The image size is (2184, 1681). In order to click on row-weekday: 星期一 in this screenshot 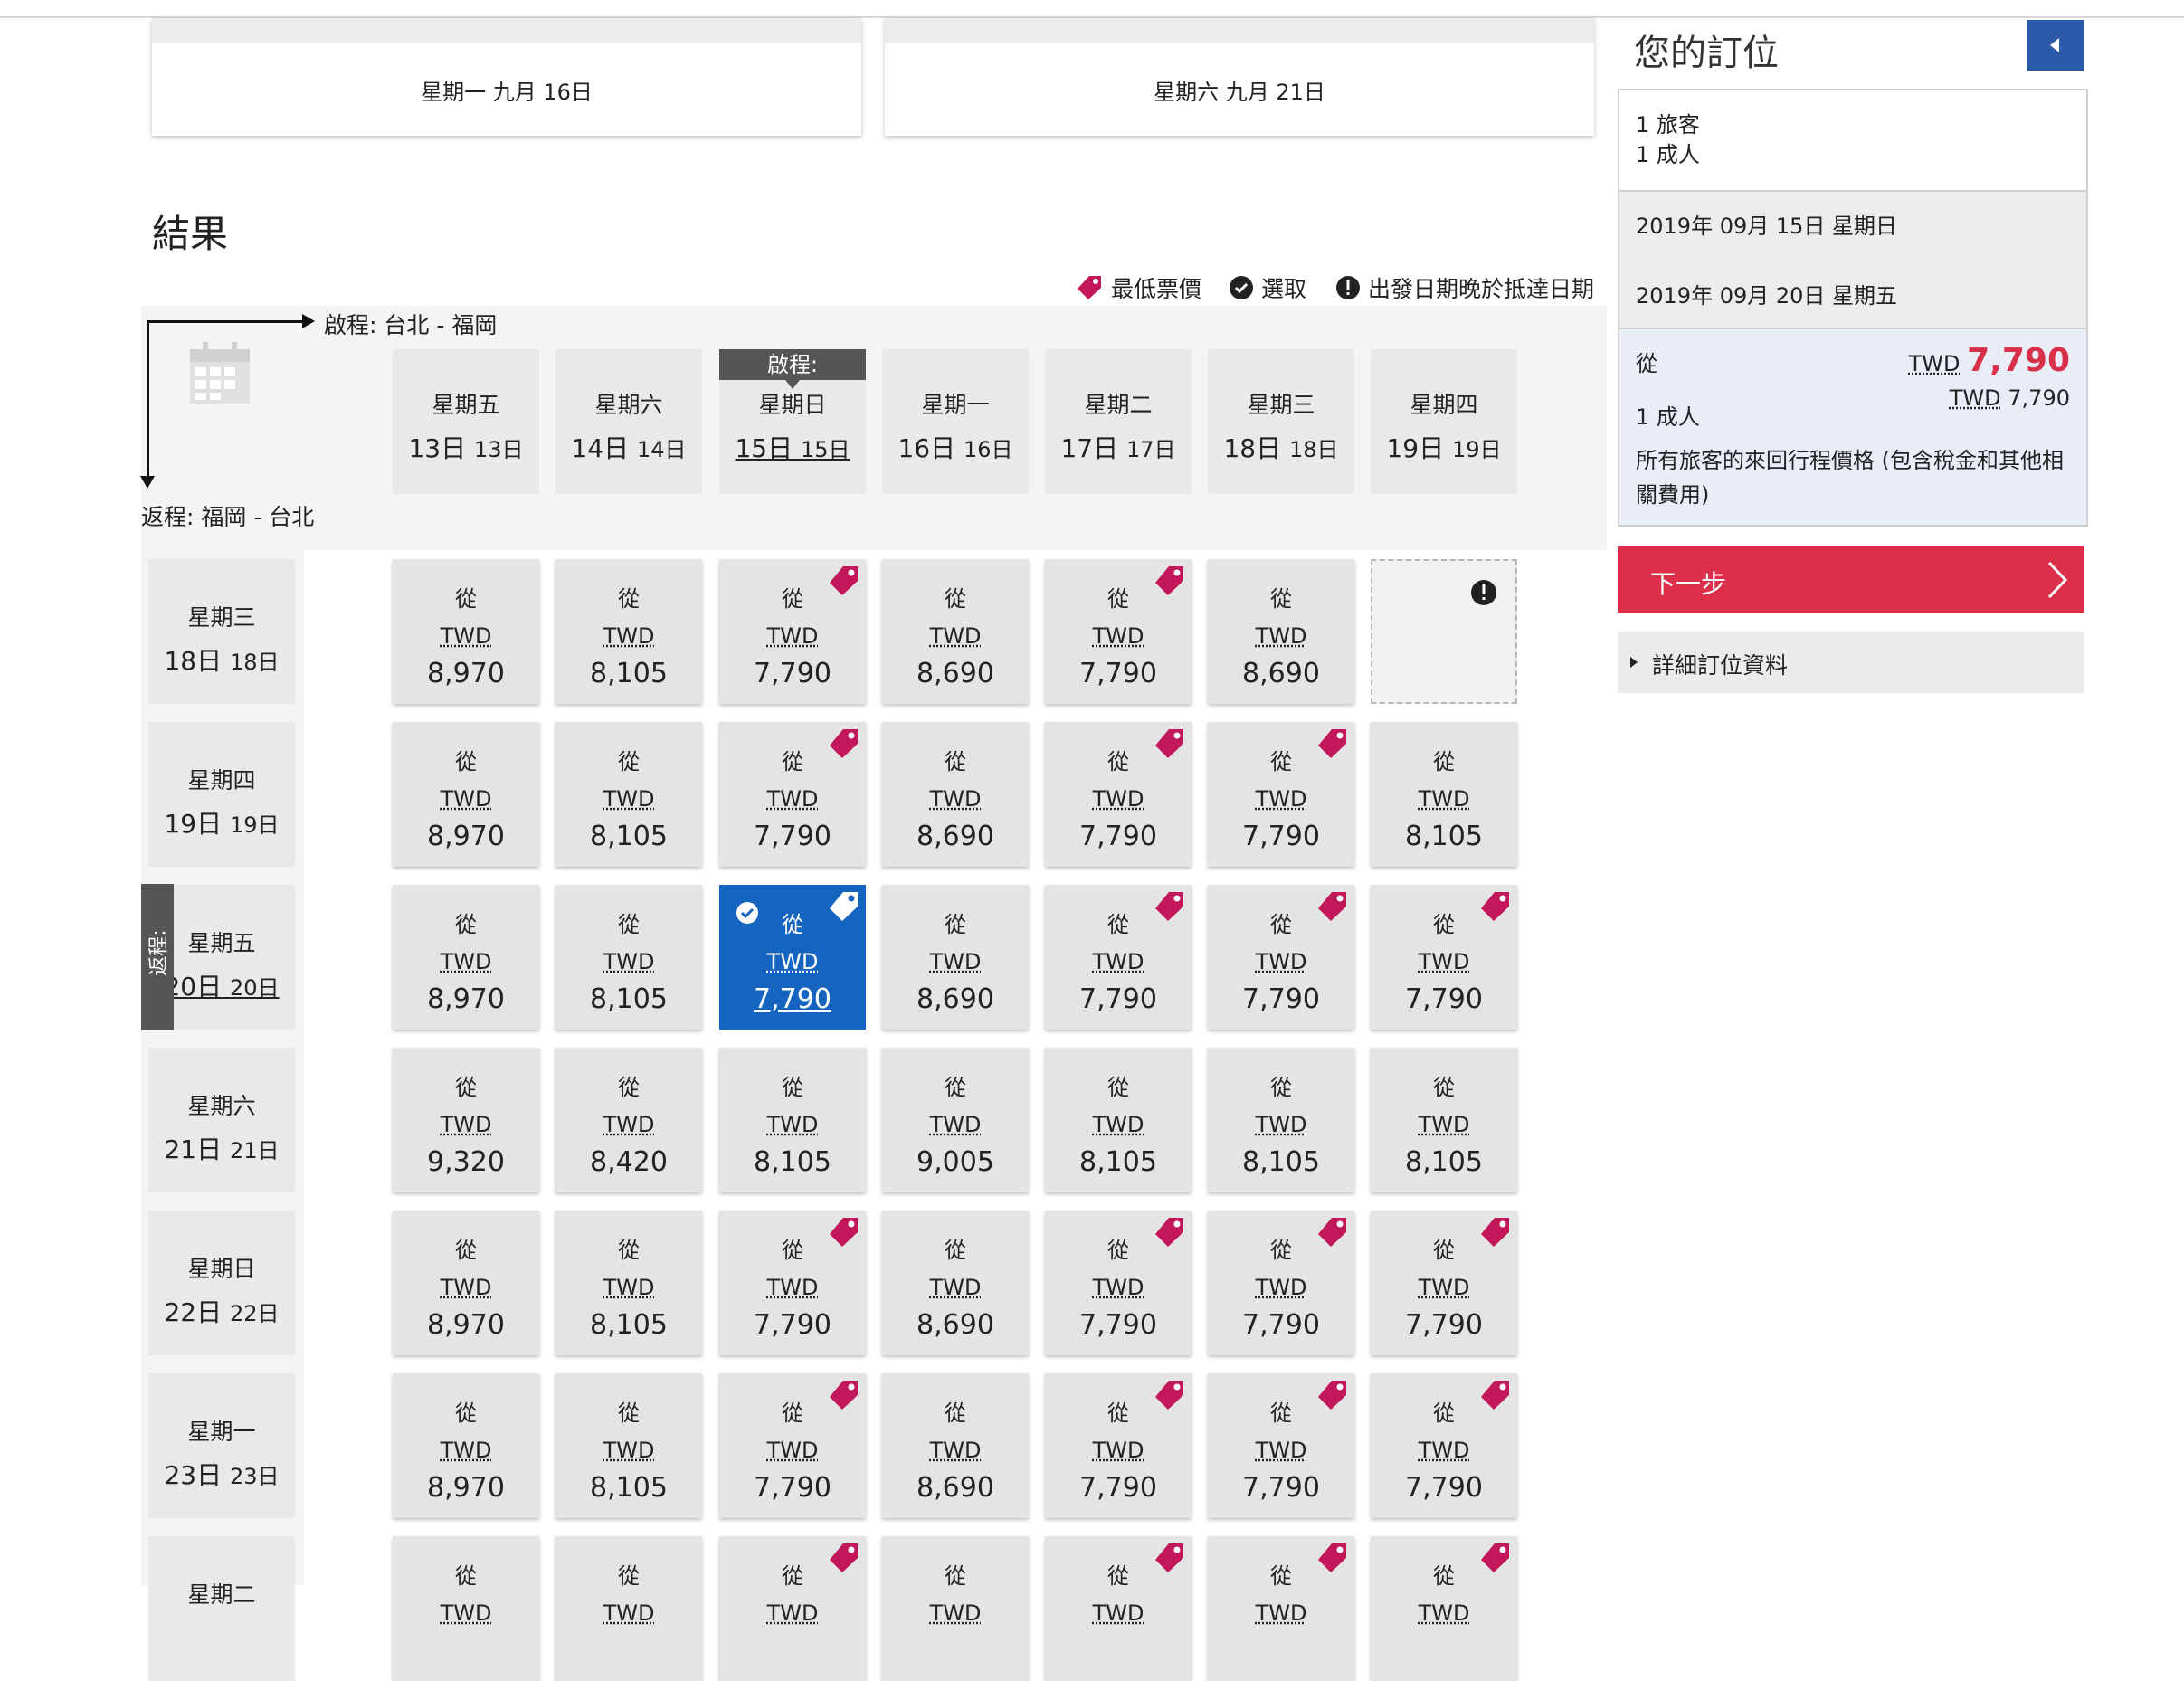, I will do `click(222, 1430)`.